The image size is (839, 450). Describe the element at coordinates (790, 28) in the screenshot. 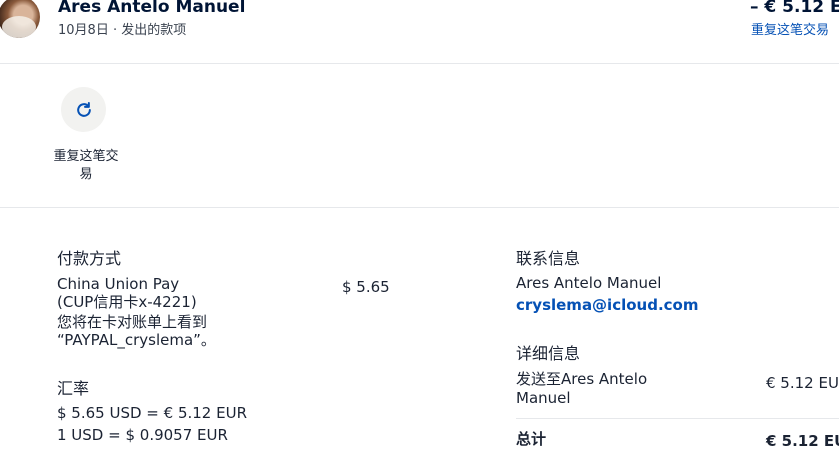

I see `repeat-transaction-link: 重复这笔交易` at that location.